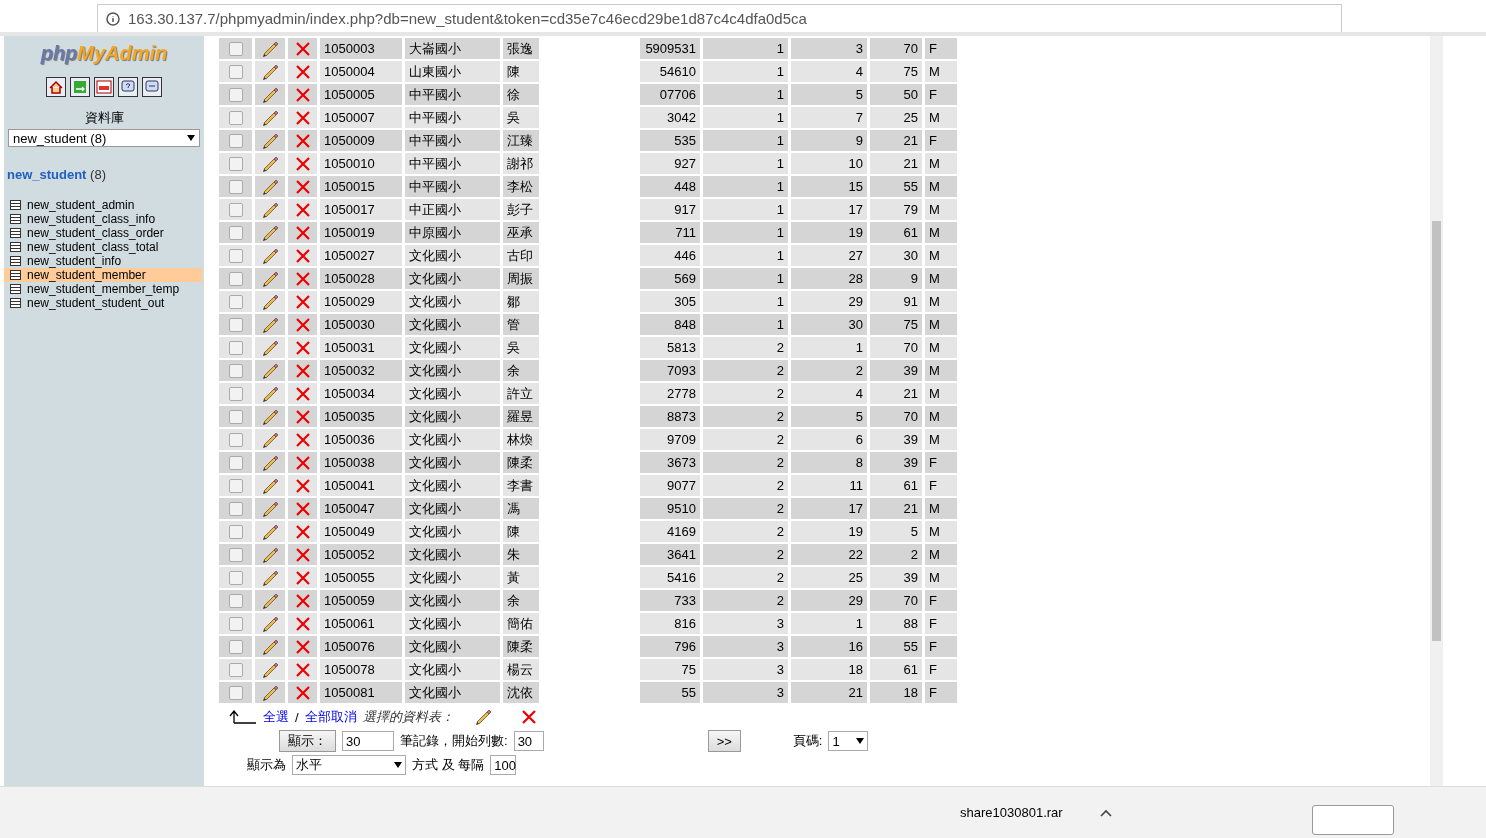 The height and width of the screenshot is (838, 1486). I want to click on documentation-button, so click(152, 87).